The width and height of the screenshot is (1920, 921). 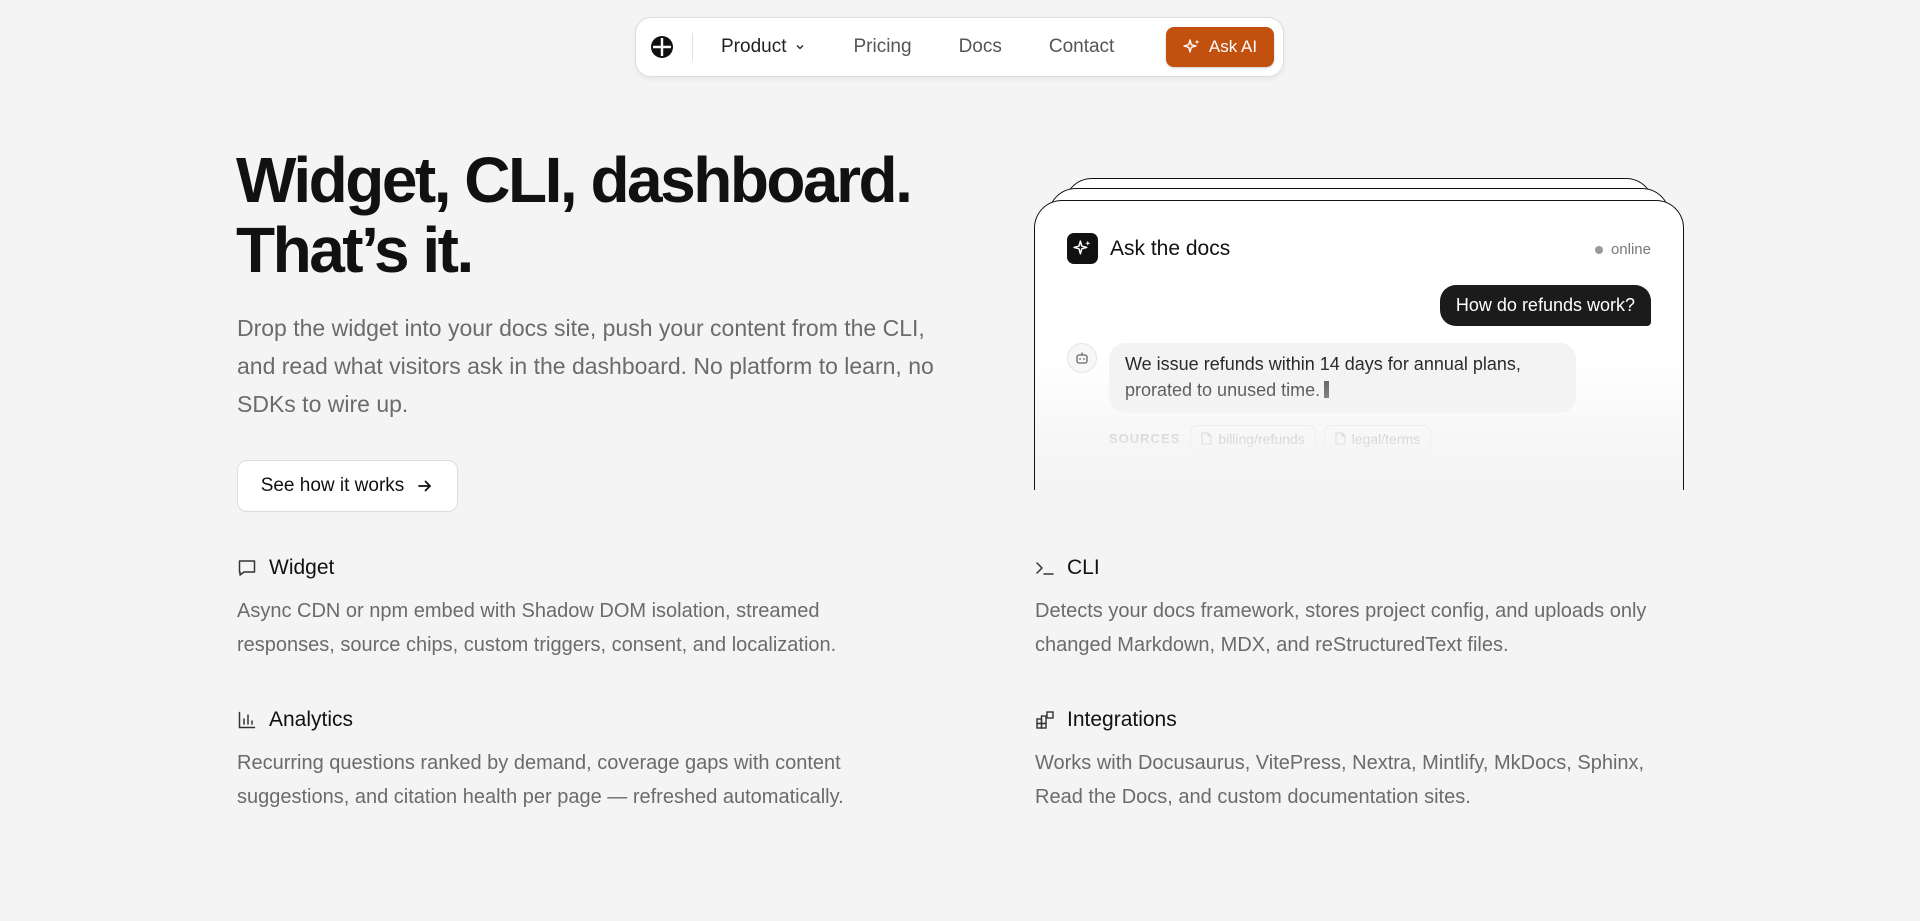 What do you see at coordinates (311, 719) in the screenshot?
I see `feature-title: Analytics` at bounding box center [311, 719].